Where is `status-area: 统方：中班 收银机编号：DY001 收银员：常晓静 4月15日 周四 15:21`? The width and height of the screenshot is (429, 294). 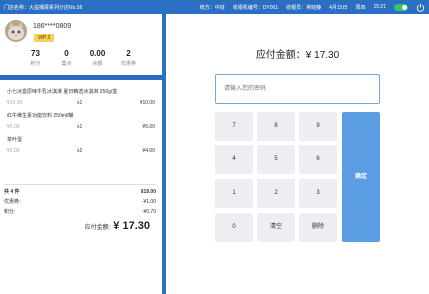
status-area: 统方：中班 收银机编号：DY001 收银员：常晓静 4月15日 周四 15:21 is located at coordinates (312, 7).